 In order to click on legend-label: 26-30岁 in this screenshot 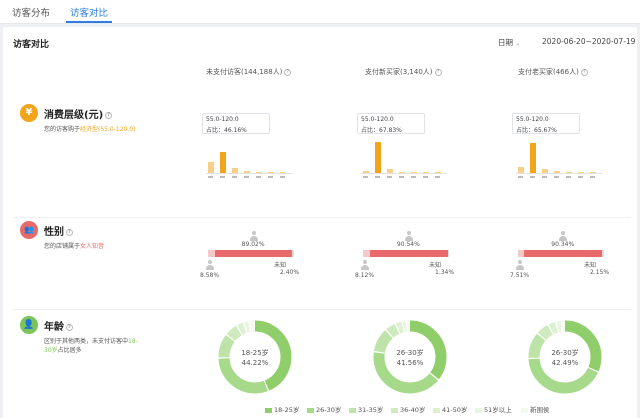, I will do `click(329, 410)`.